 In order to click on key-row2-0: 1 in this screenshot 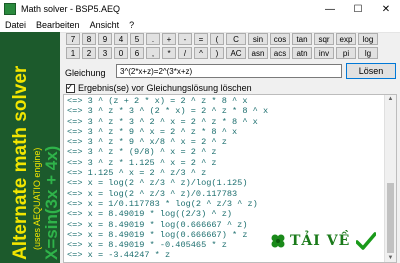, I will do `click(73, 53)`.